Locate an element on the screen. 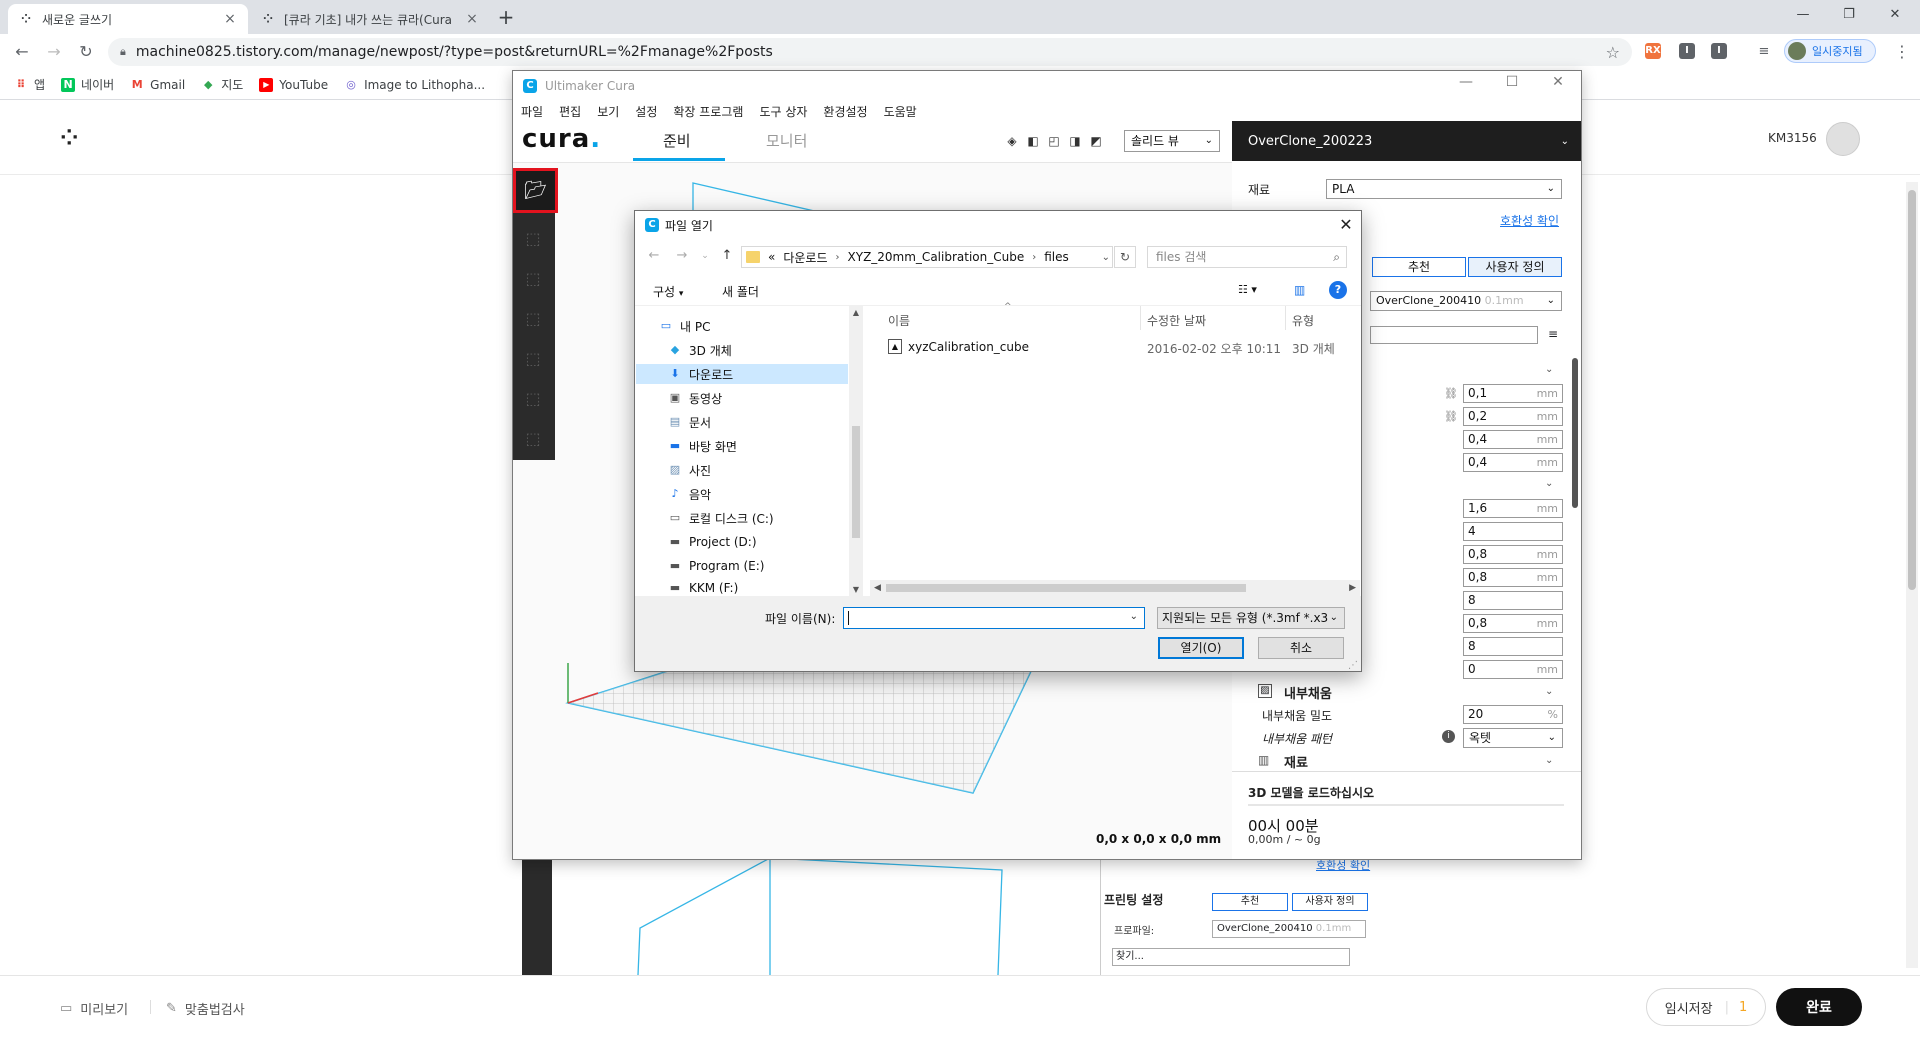  bookmark-youtube: ▶ YouTube is located at coordinates (293, 84).